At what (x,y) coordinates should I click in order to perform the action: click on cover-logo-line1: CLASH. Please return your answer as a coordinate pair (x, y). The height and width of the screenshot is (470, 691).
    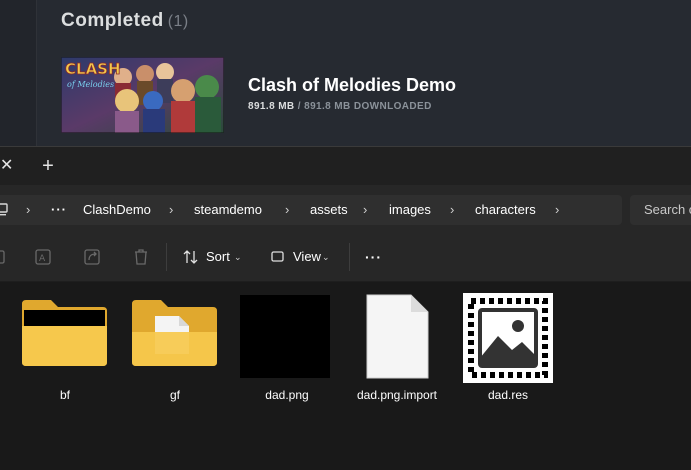
    Looking at the image, I should click on (93, 69).